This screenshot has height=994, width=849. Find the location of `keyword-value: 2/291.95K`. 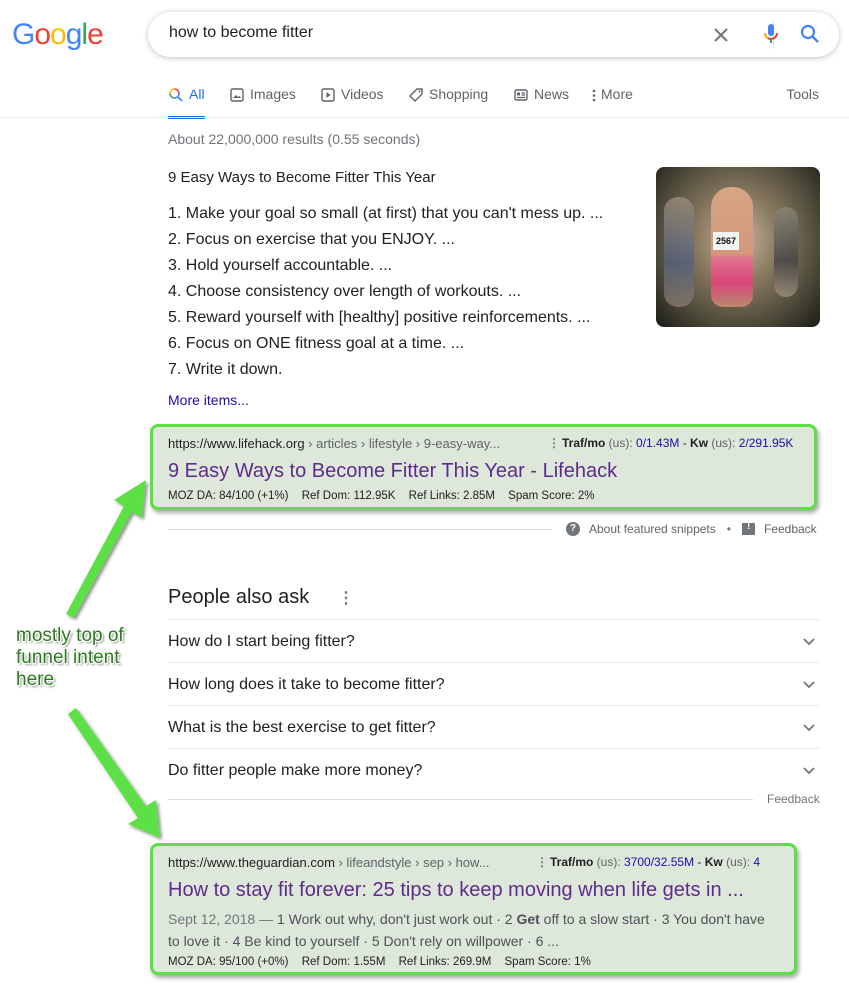

keyword-value: 2/291.95K is located at coordinates (766, 443).